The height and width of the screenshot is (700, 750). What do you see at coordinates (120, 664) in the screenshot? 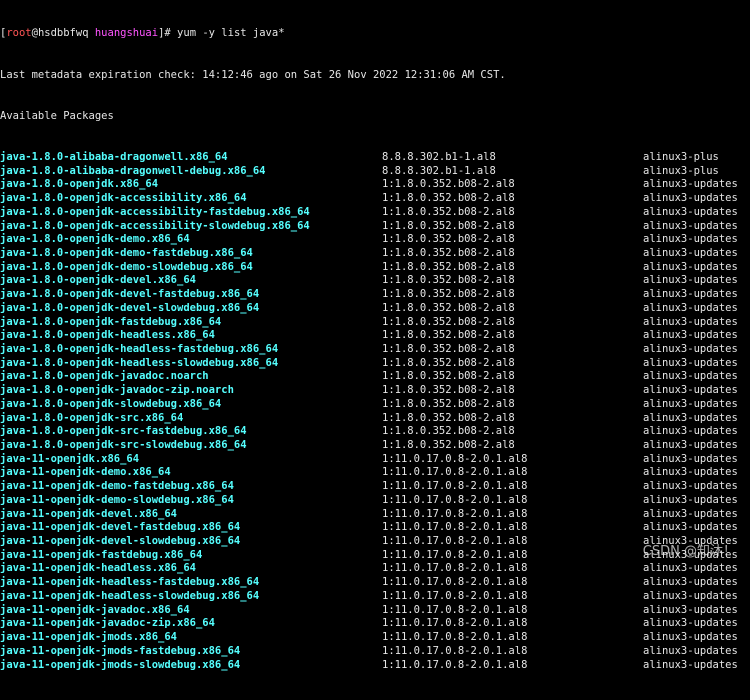
I see `package-name: java-11-openjdk-jmods-slowdebug.x86_64` at bounding box center [120, 664].